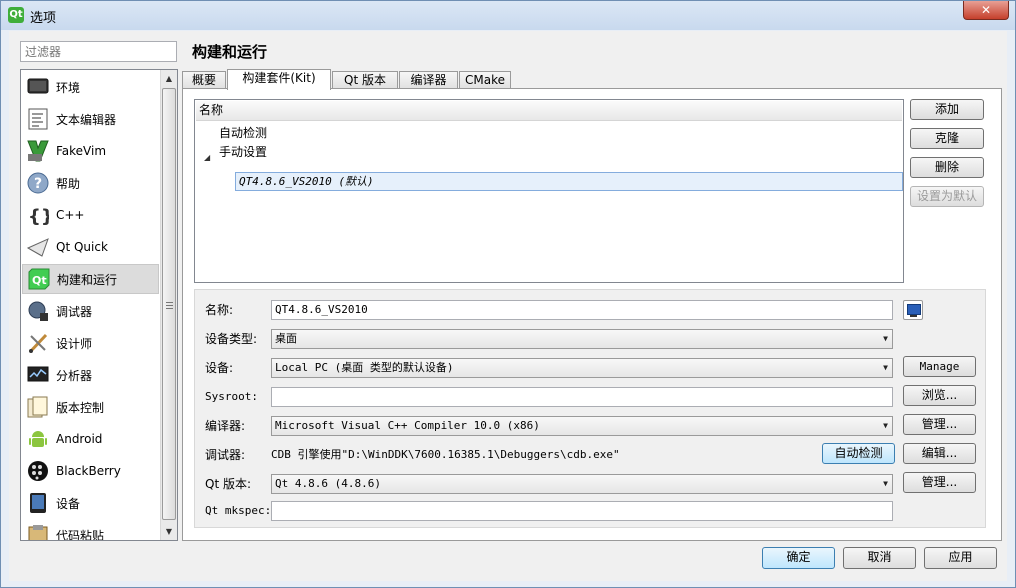 This screenshot has width=1016, height=588. I want to click on sysroot-label: Sysroot:, so click(231, 396).